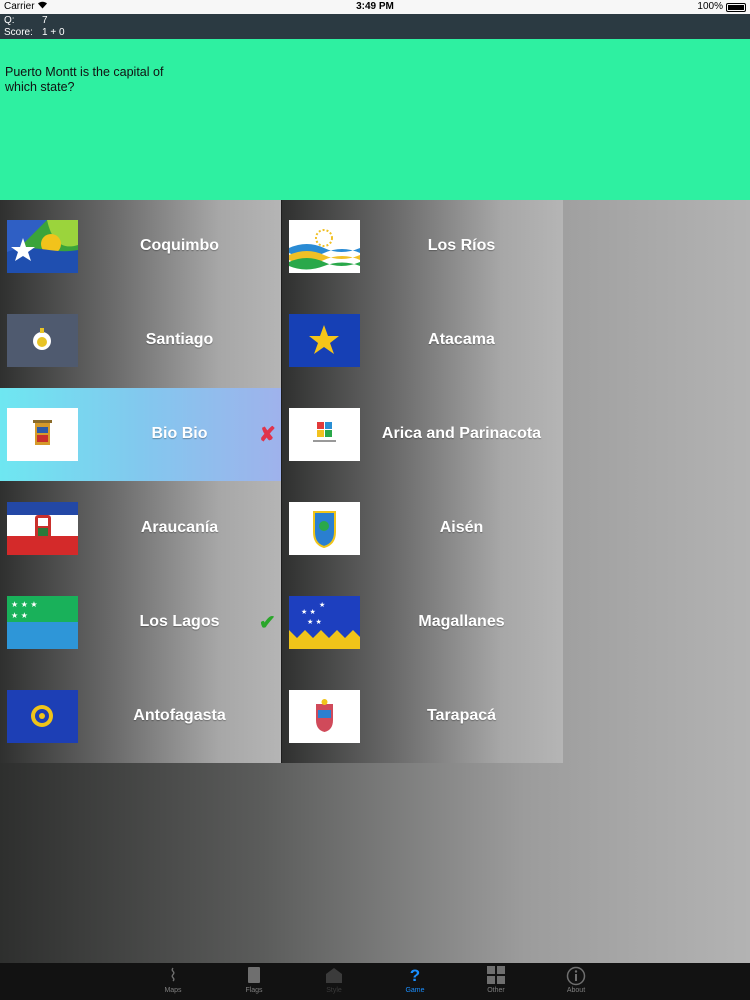  Describe the element at coordinates (415, 990) in the screenshot. I see `tab-label: Game` at that location.